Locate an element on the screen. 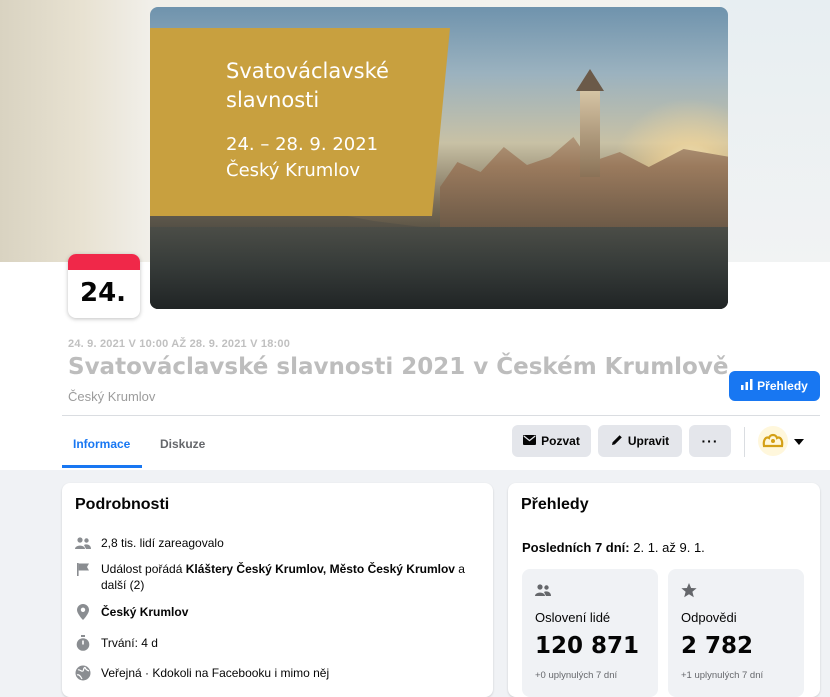  action-separator is located at coordinates (744, 442).